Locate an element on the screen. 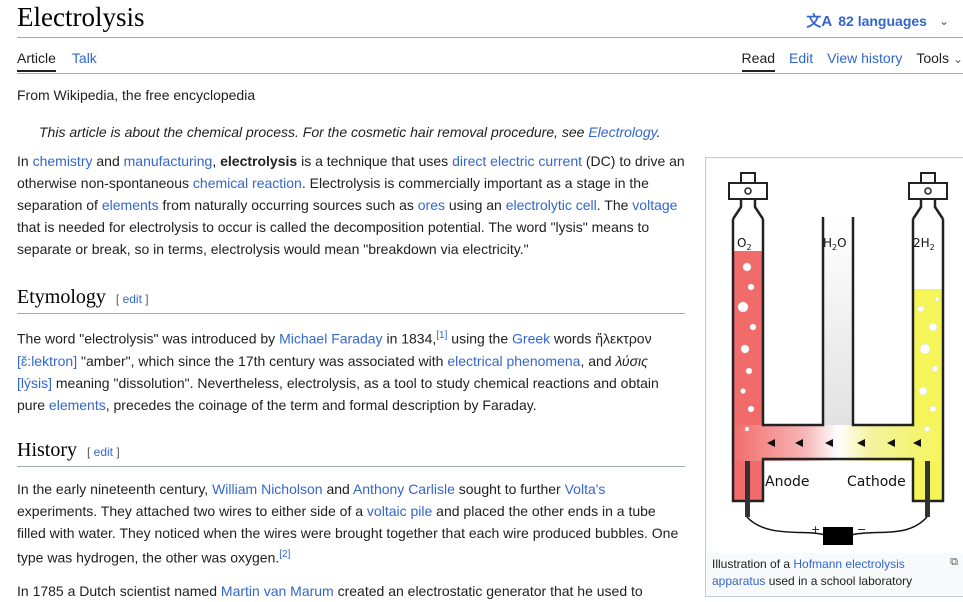 This screenshot has height=602, width=963. tools-label: Tools is located at coordinates (933, 58).